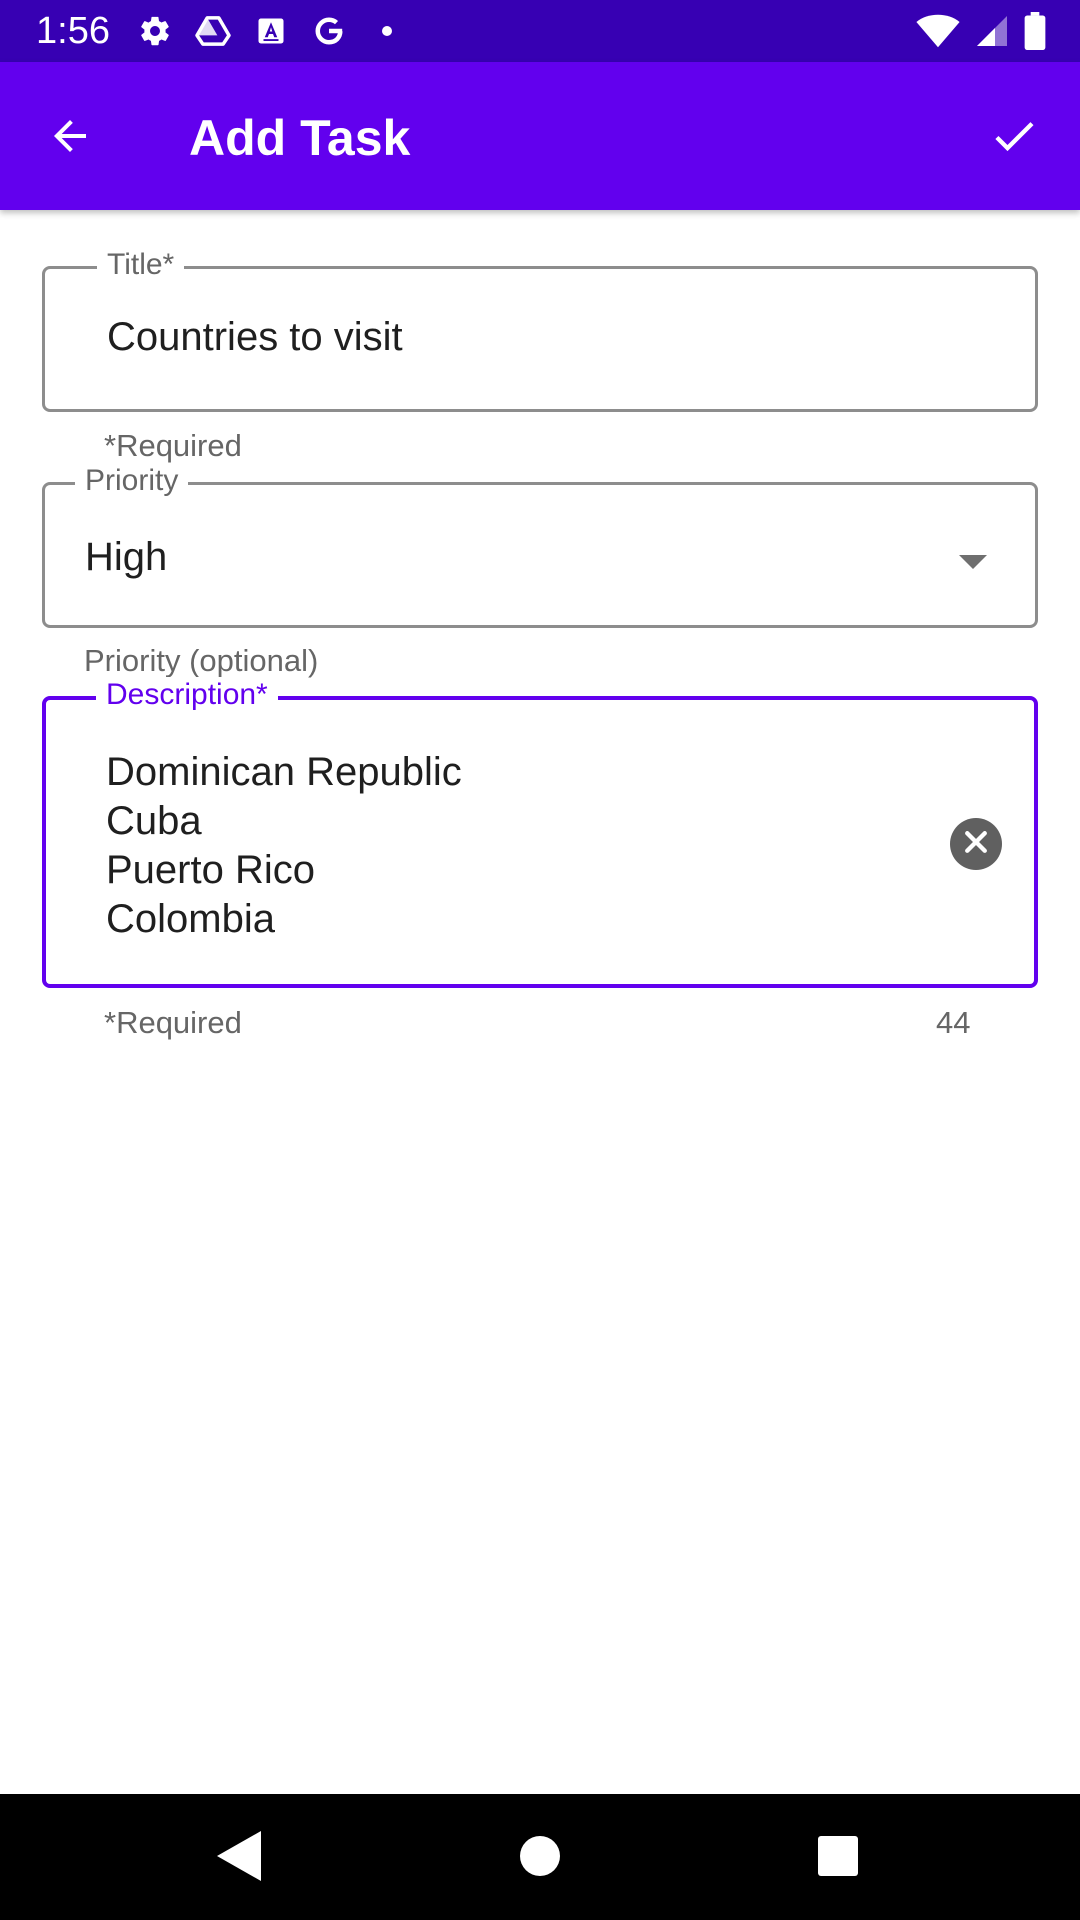 The width and height of the screenshot is (1080, 1920). What do you see at coordinates (173, 445) in the screenshot?
I see `title-helper-text: *Required` at bounding box center [173, 445].